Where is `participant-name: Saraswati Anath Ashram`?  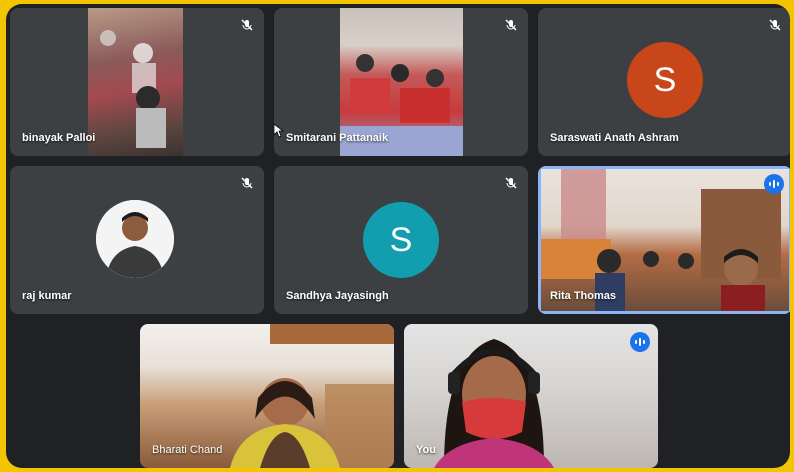
participant-name: Saraswati Anath Ashram is located at coordinates (614, 138).